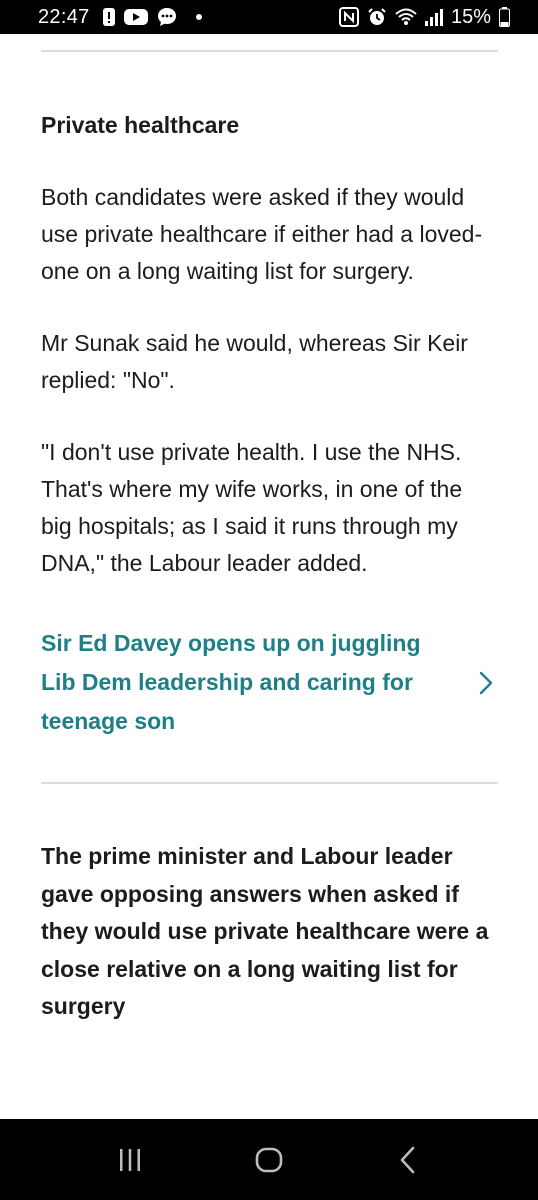  I want to click on recents-icon, so click(130, 1160).